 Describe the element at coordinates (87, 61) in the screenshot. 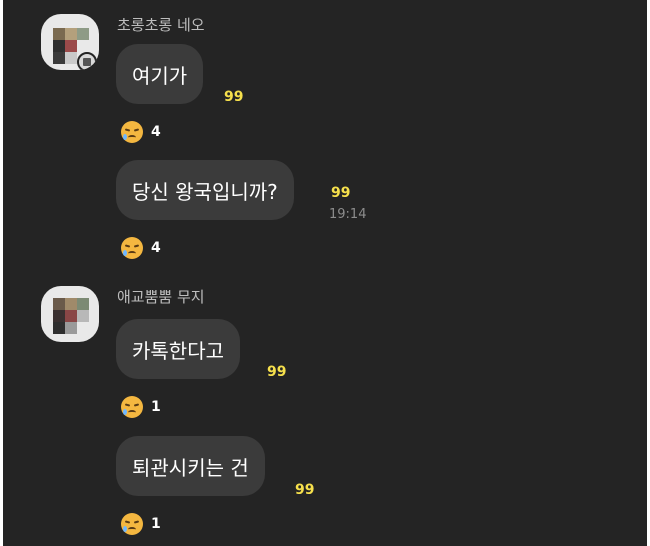

I see `profile-badge-icon` at that location.